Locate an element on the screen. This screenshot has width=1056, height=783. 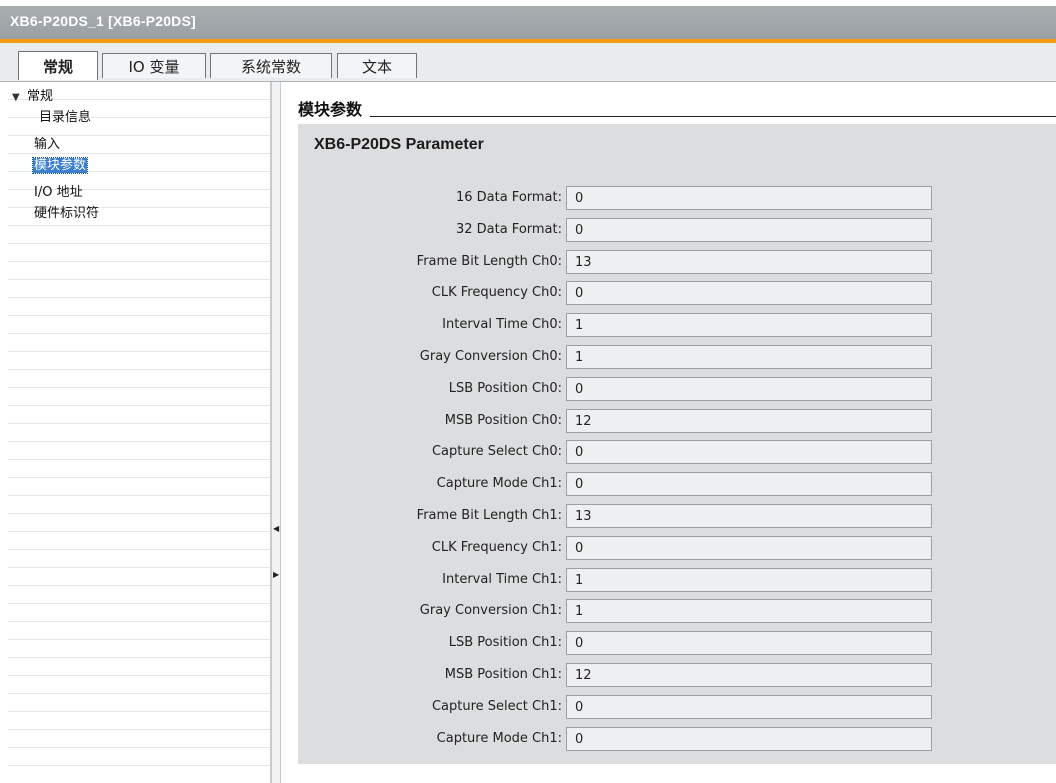
tree-item-hardware-identifier: 硬件标识符 is located at coordinates (66, 214).